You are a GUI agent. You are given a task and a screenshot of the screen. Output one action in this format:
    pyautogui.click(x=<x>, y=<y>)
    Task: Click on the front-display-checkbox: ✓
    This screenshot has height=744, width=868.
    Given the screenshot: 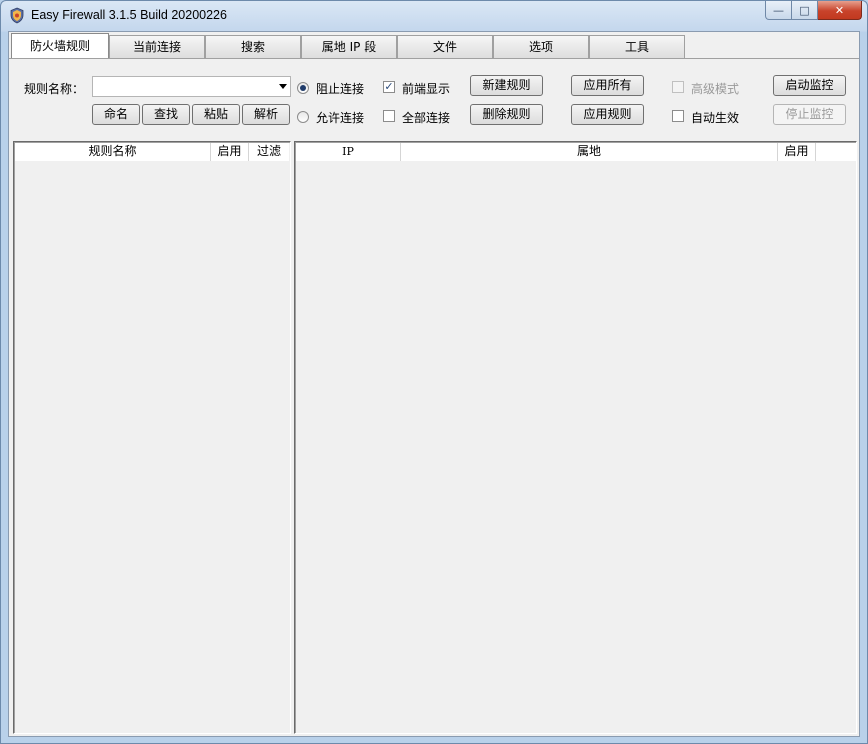 What is the action you would take?
    pyautogui.click(x=389, y=87)
    